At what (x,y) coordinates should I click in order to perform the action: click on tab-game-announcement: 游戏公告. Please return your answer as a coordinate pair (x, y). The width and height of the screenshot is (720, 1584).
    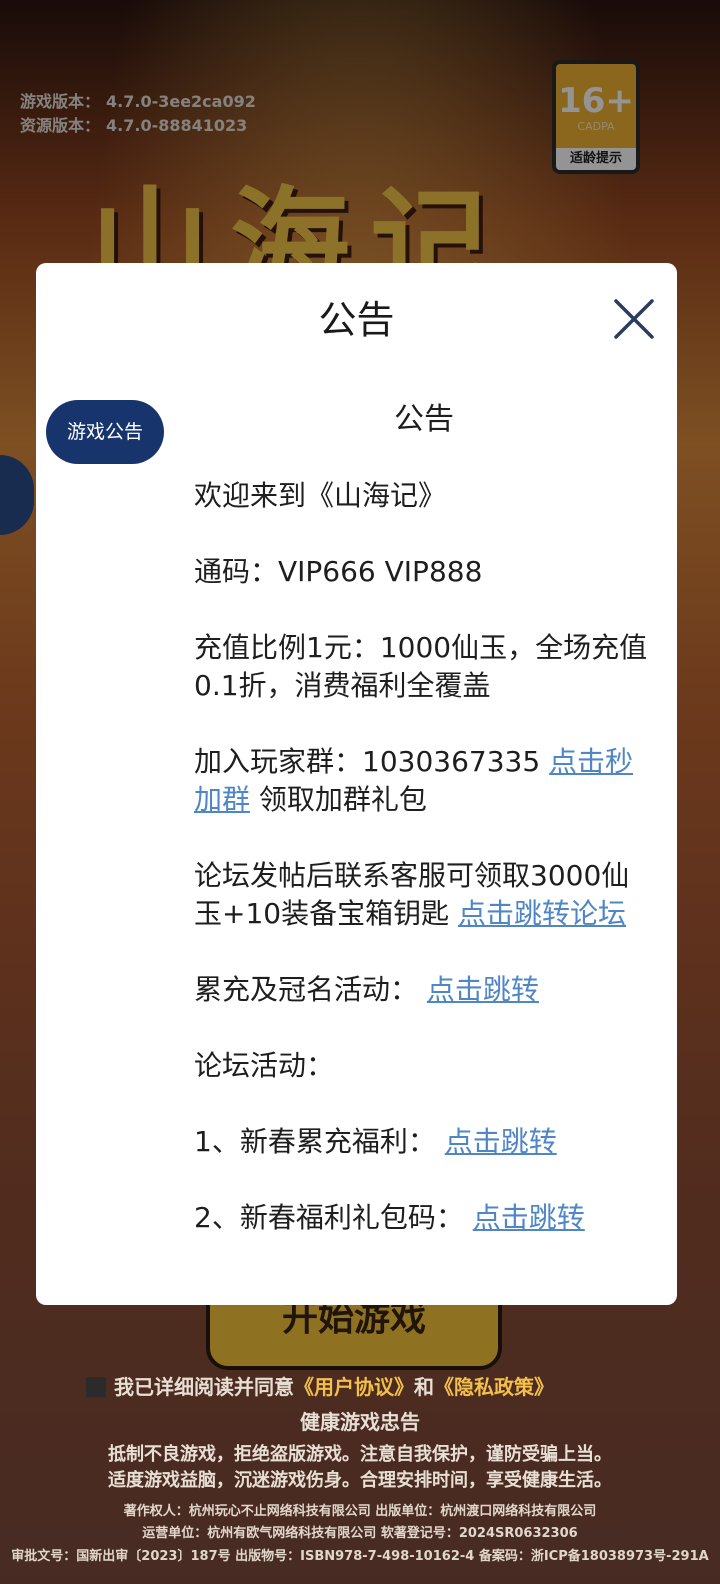
    Looking at the image, I should click on (105, 432).